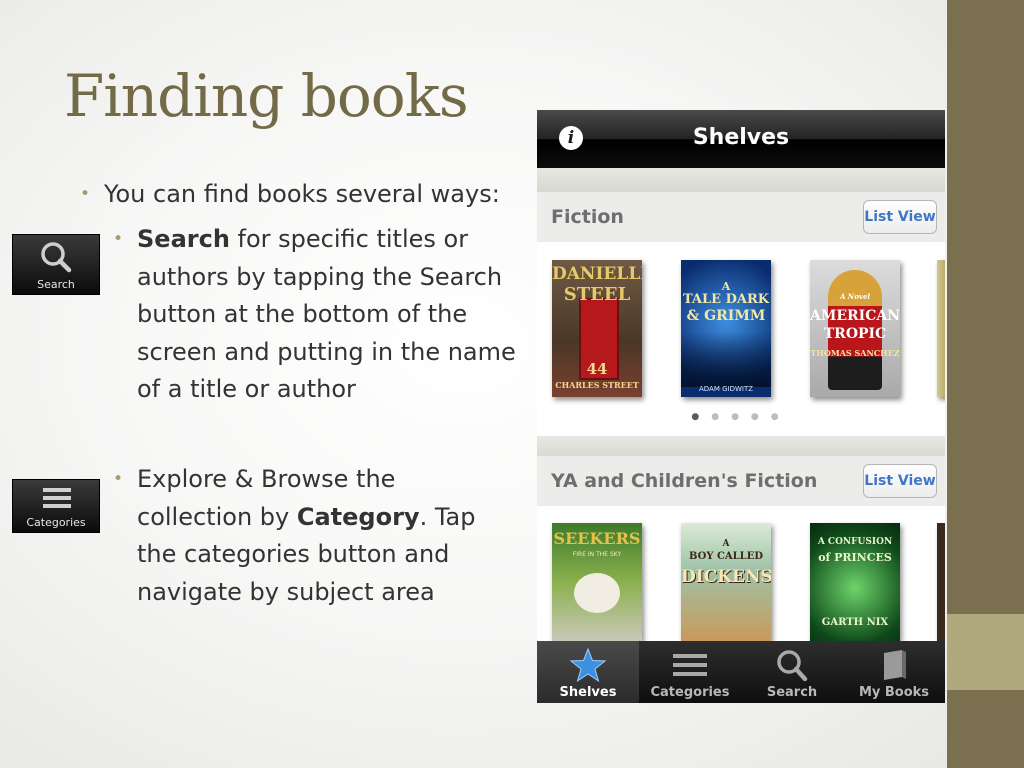 This screenshot has width=1024, height=768. What do you see at coordinates (855, 542) in the screenshot?
I see `book-title: A CONFUSION` at bounding box center [855, 542].